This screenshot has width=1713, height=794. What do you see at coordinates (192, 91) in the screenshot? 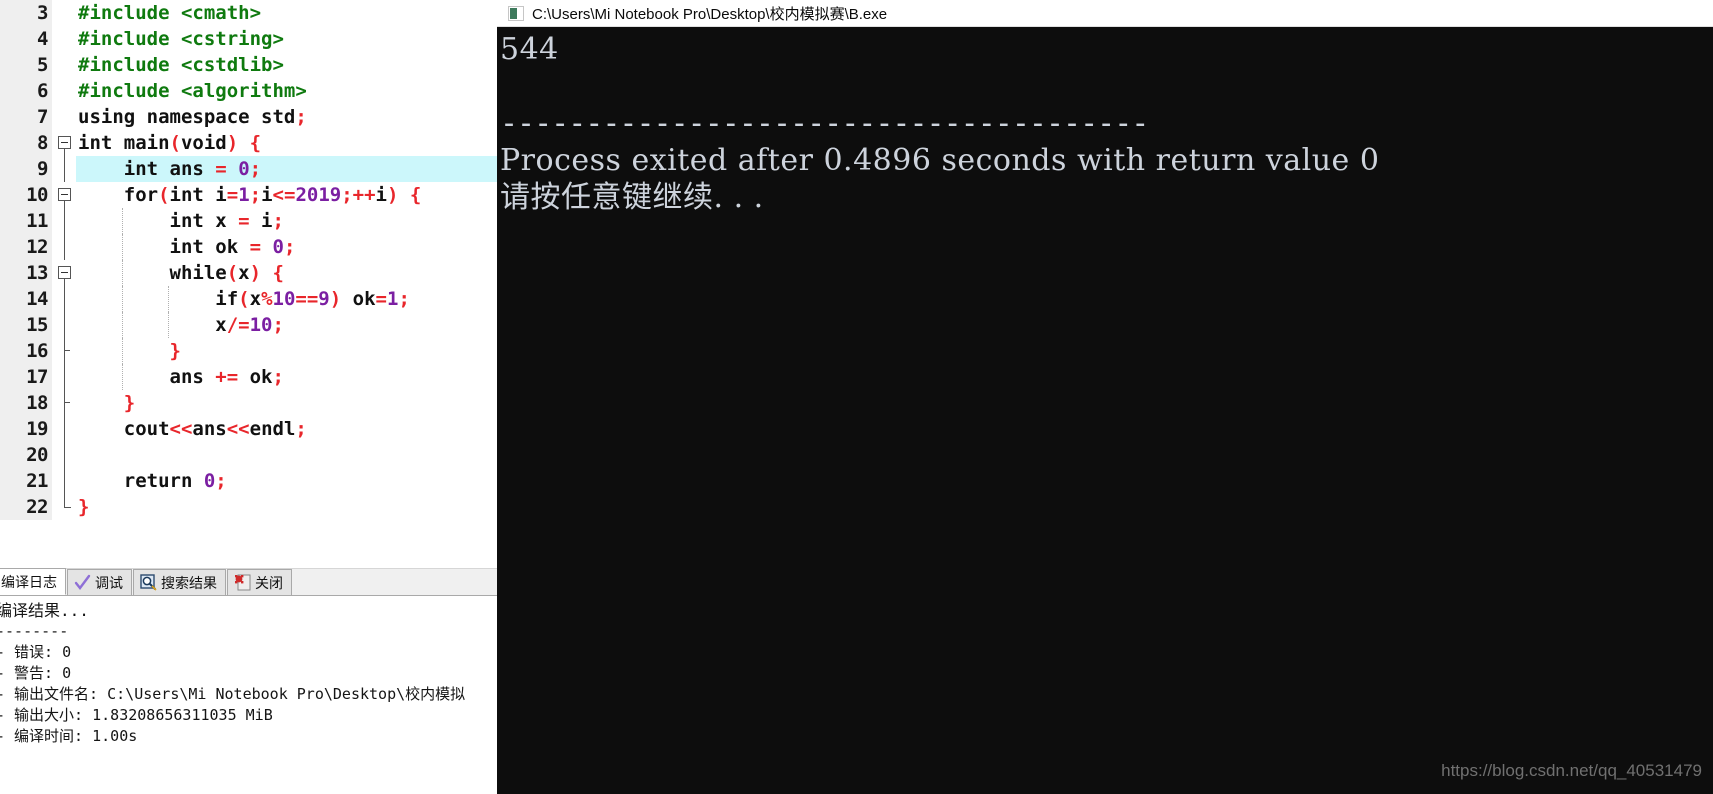
I see `code-line-text: #include <algorithm>` at bounding box center [192, 91].